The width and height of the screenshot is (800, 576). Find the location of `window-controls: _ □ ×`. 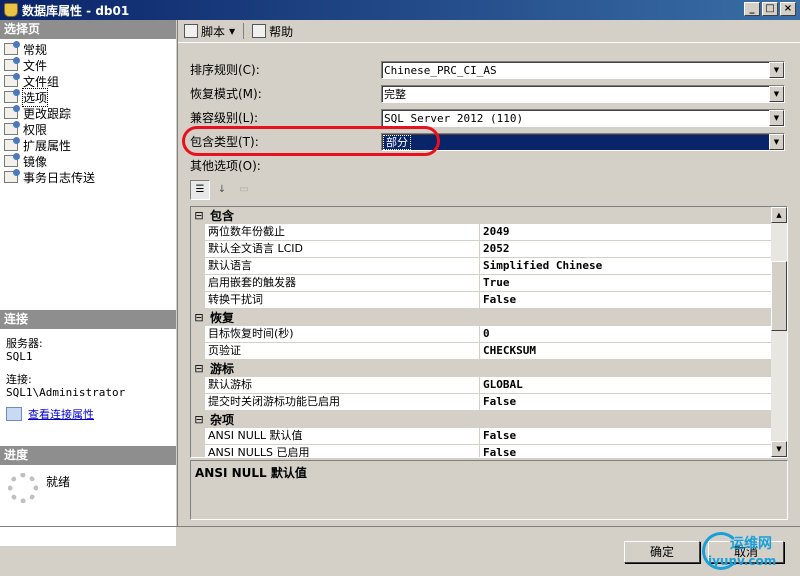

window-controls: _ □ × is located at coordinates (770, 9).